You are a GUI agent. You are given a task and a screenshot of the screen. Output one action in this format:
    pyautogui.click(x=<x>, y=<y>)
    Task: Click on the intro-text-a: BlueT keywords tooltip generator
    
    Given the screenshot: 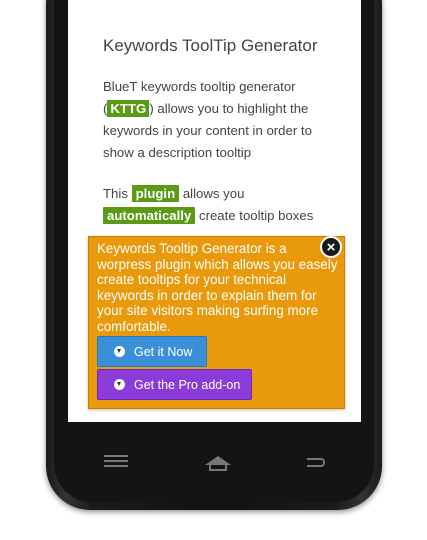 What is the action you would take?
    pyautogui.click(x=199, y=86)
    